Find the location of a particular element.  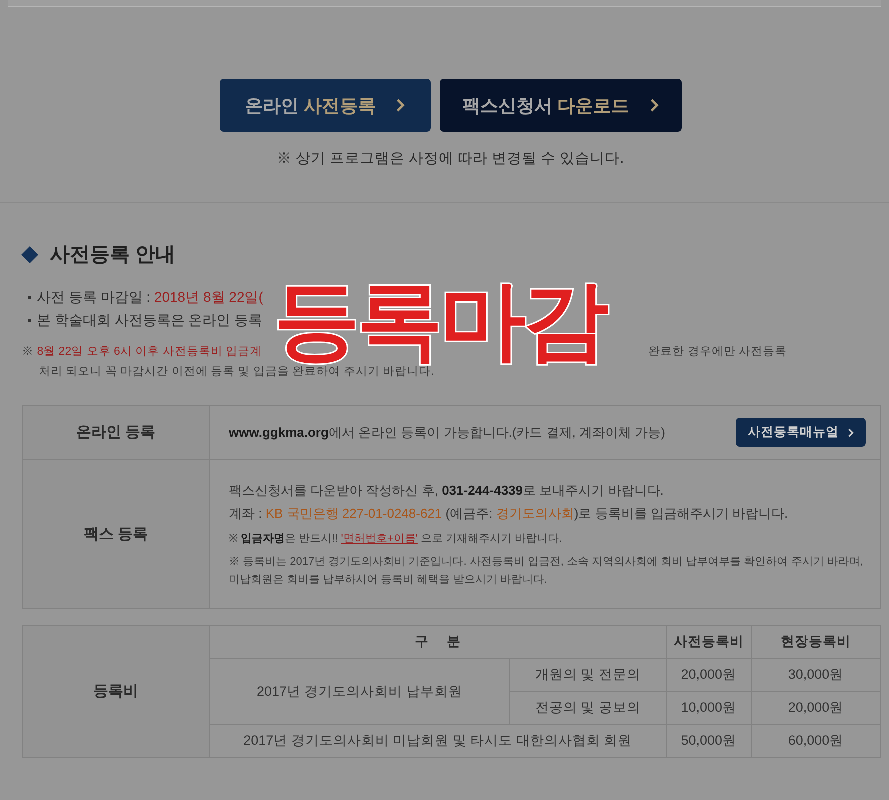

note-text: 완료한 경우에만 사전등록 is located at coordinates (717, 351).